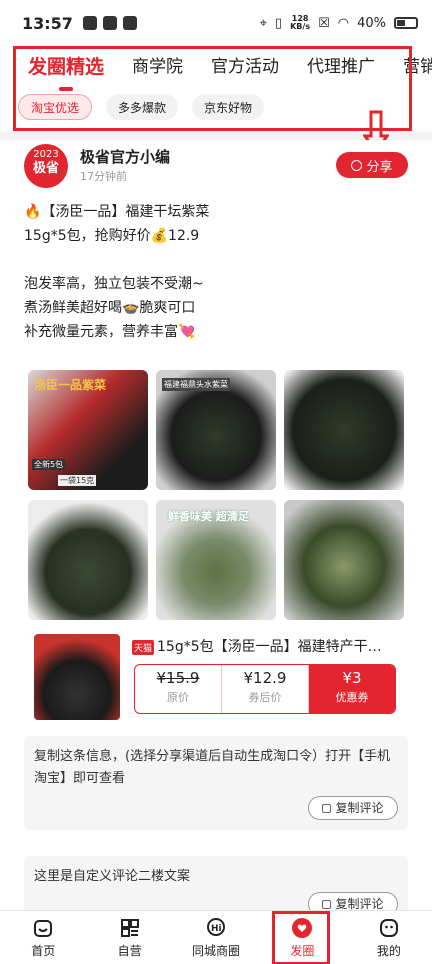  What do you see at coordinates (77, 677) in the screenshot?
I see `product-image` at bounding box center [77, 677].